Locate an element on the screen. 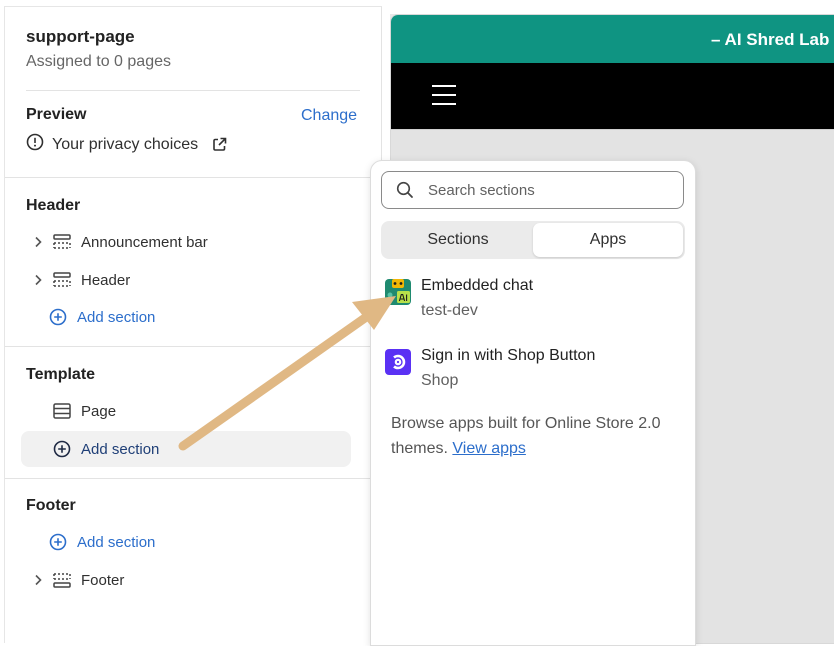 This screenshot has height=646, width=834. section-label: Page is located at coordinates (99, 411).